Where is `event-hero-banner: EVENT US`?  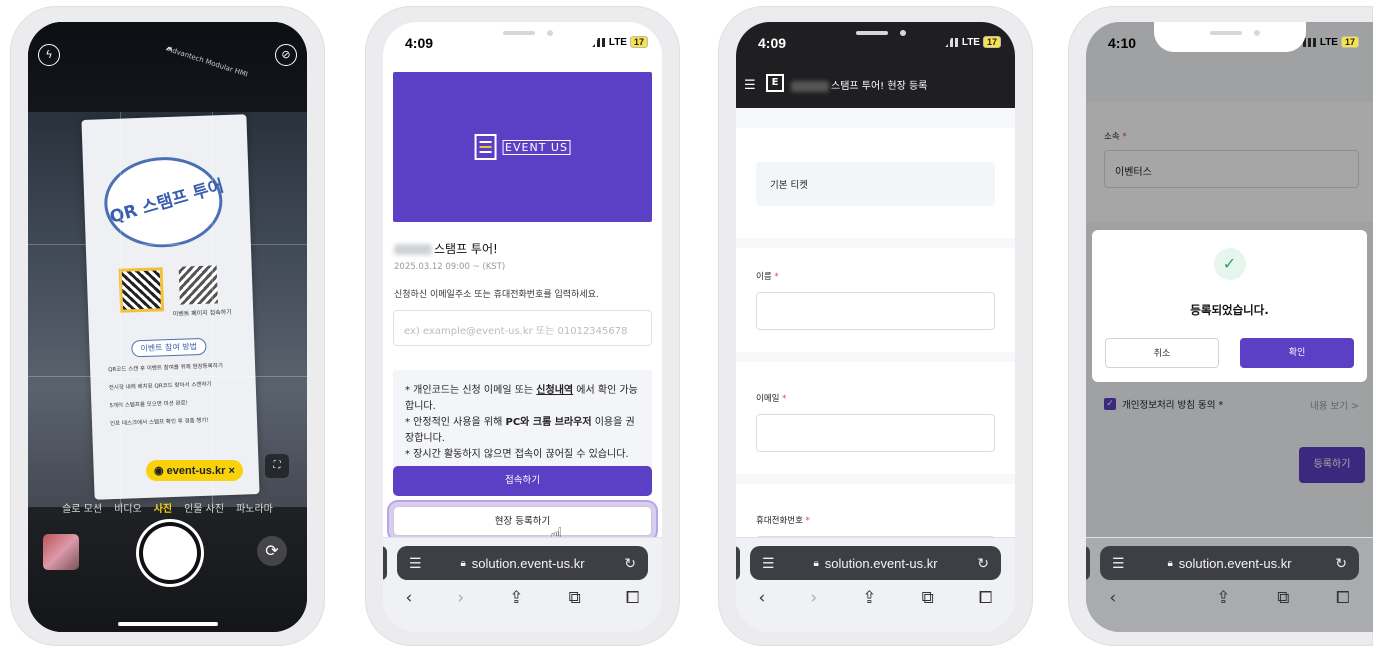
event-hero-banner: EVENT US is located at coordinates (522, 147).